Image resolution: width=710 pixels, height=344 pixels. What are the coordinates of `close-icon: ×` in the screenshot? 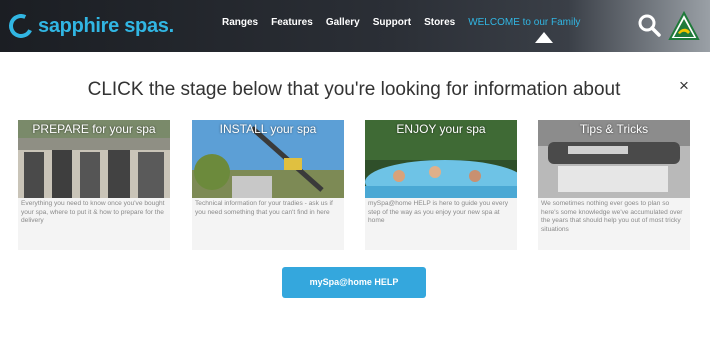 It's located at (684, 86).